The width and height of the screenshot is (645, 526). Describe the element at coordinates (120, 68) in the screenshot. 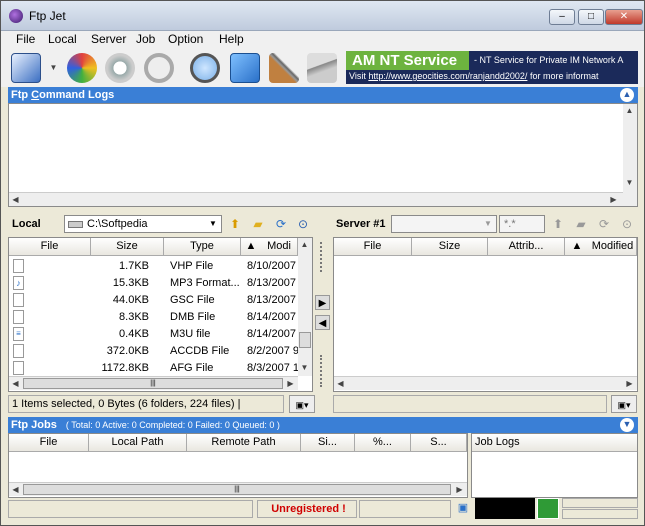

I see `reconnect-icon` at that location.